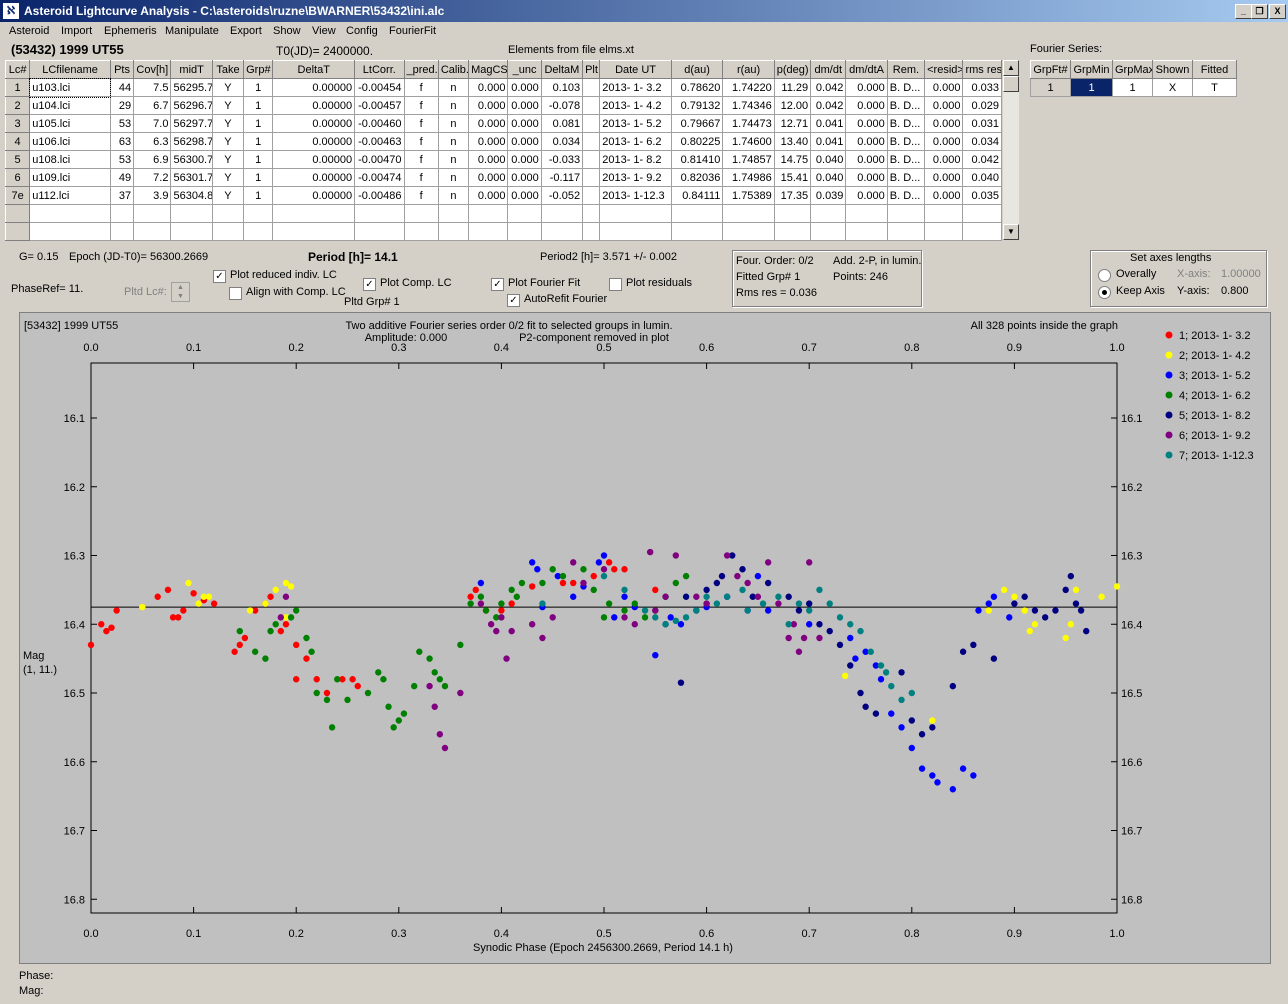 Image resolution: width=1288 pixels, height=1004 pixels. I want to click on fourier-cell-shown: X, so click(1172, 87).